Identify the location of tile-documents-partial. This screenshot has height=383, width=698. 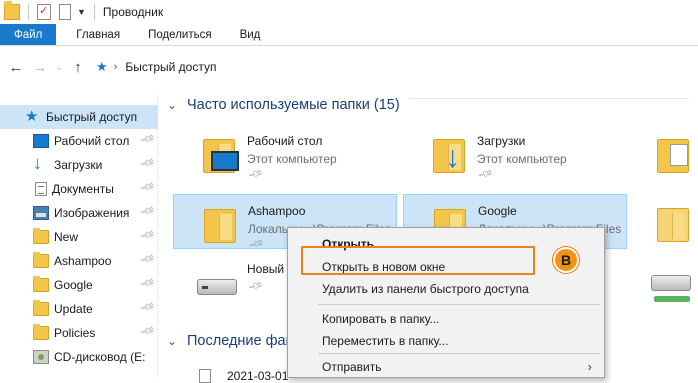
(665, 152).